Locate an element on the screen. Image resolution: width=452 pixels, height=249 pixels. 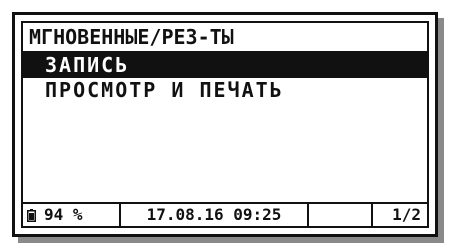
menu-item-view-print: ПРОСМОТР И ПЕЧАТЬ is located at coordinates (225, 90).